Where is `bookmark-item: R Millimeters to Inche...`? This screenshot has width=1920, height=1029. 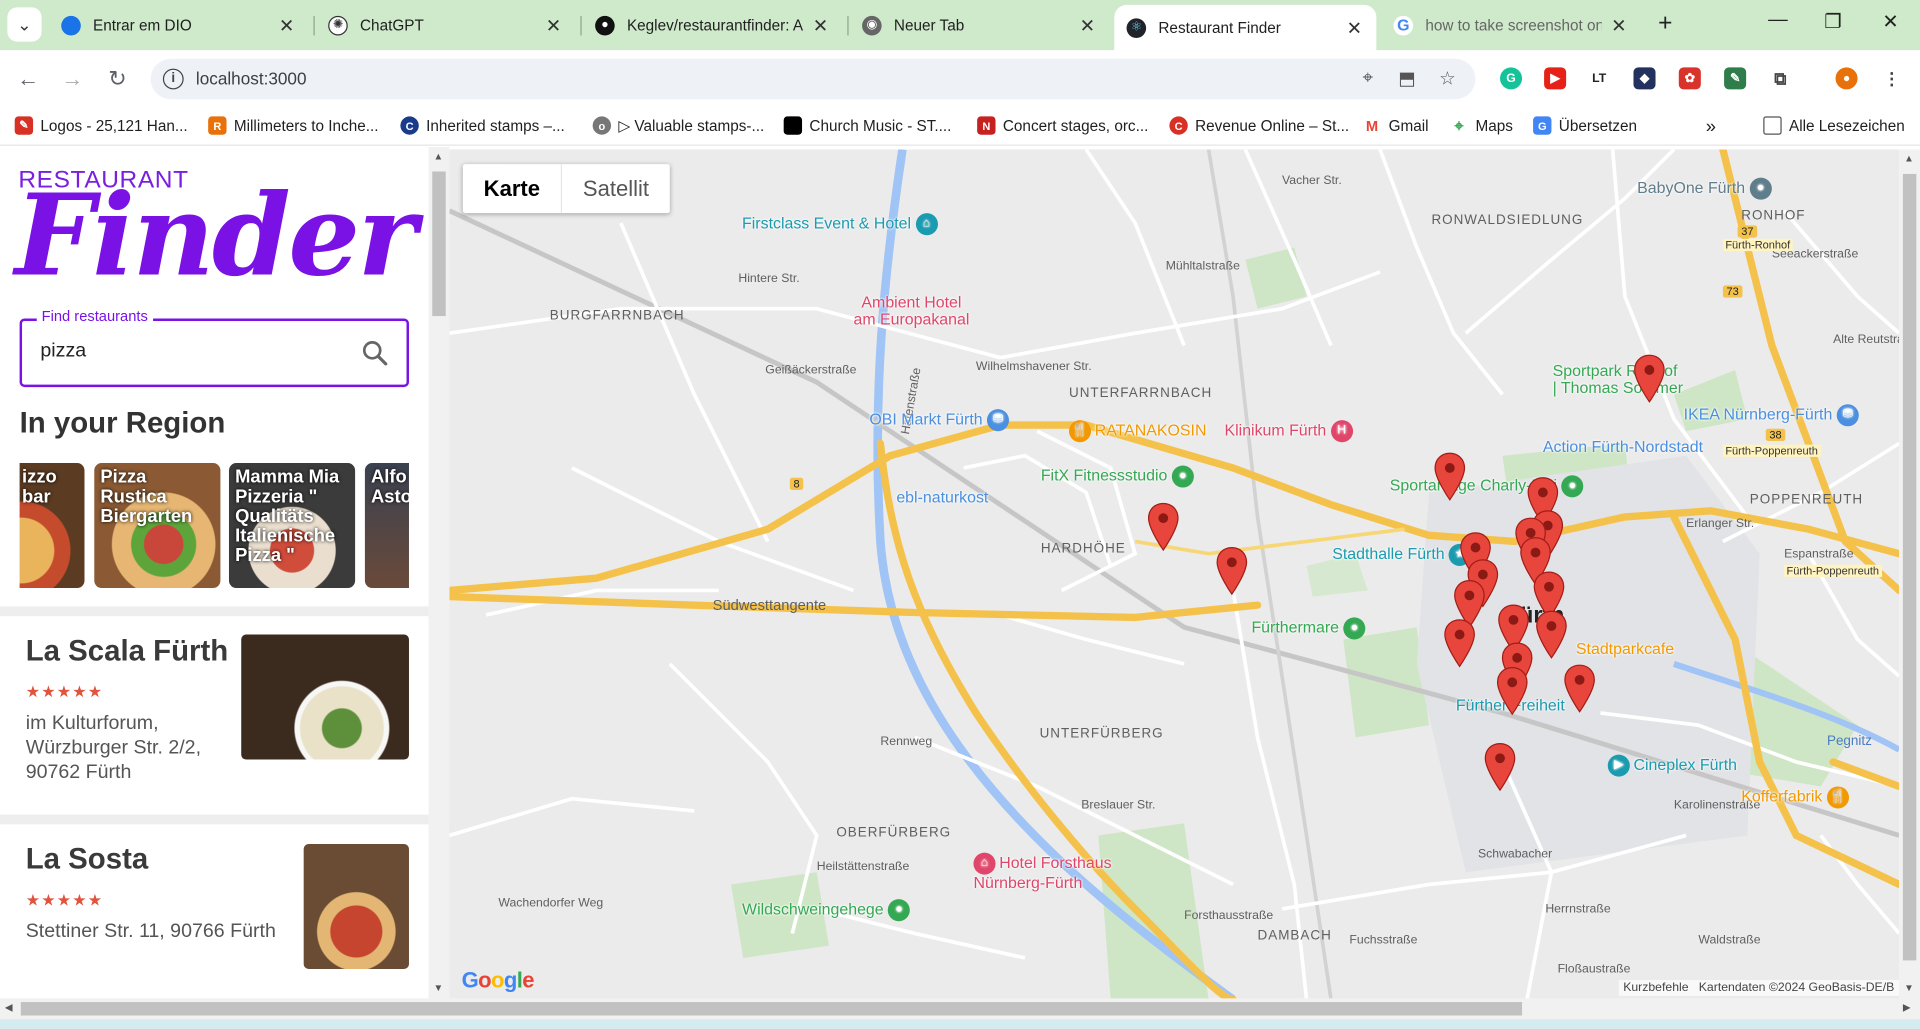 bookmark-item: R Millimeters to Inche... is located at coordinates (293, 125).